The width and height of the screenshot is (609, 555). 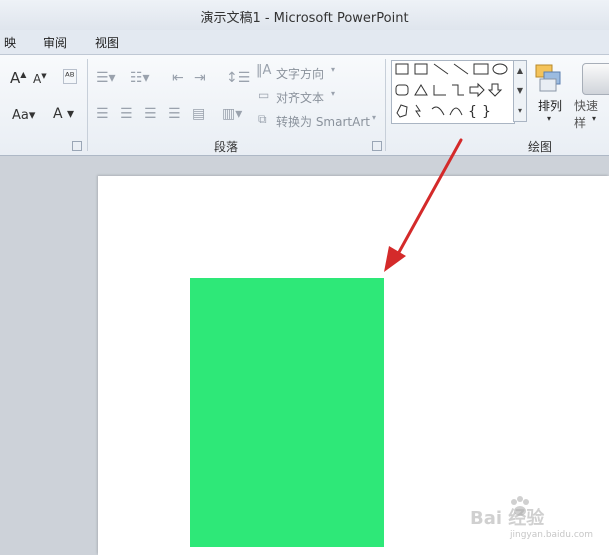 I want to click on baidu-watermark: Bai 经验 jingyan.baidu.com, so click(x=535, y=518).